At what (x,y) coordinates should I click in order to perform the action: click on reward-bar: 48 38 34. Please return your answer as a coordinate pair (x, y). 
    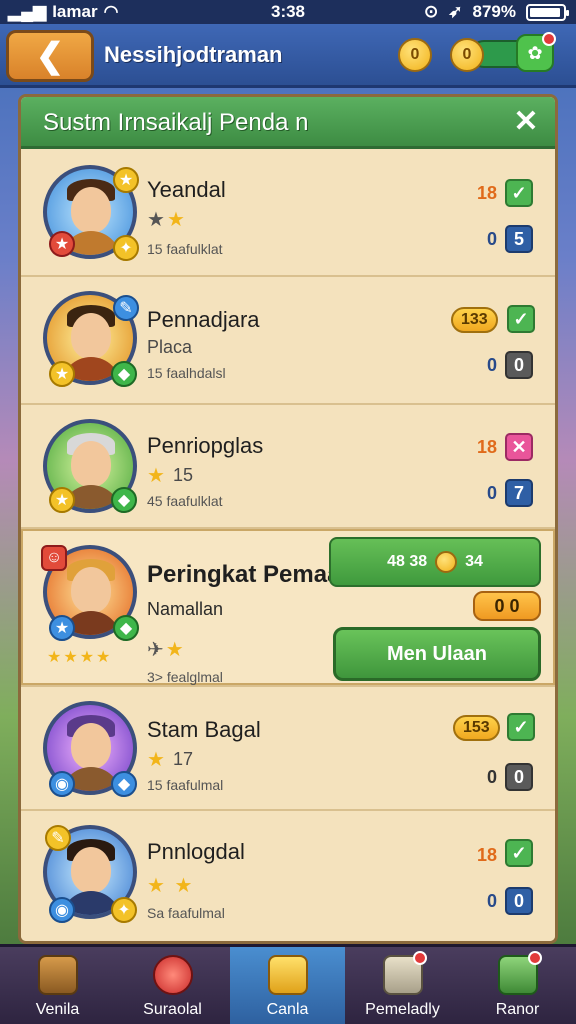
    Looking at the image, I should click on (435, 562).